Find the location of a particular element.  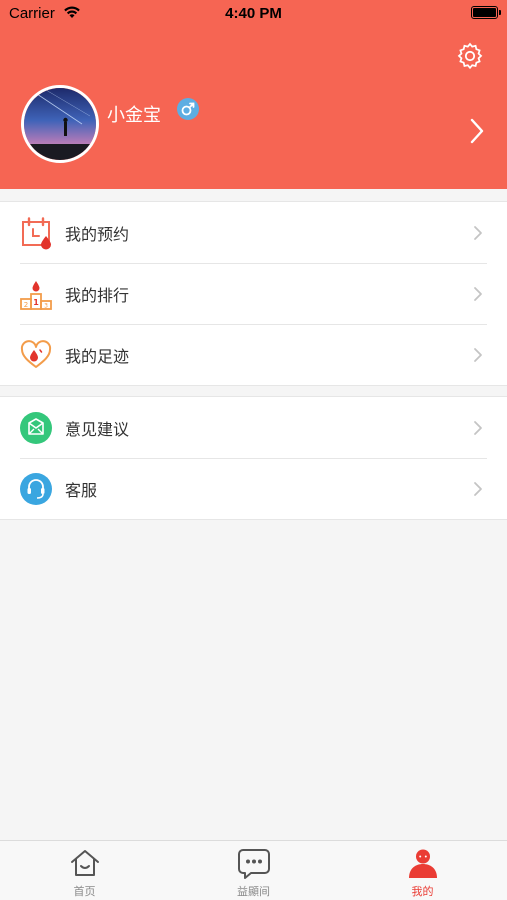

menu-item-label: 意见建议 is located at coordinates (97, 429).